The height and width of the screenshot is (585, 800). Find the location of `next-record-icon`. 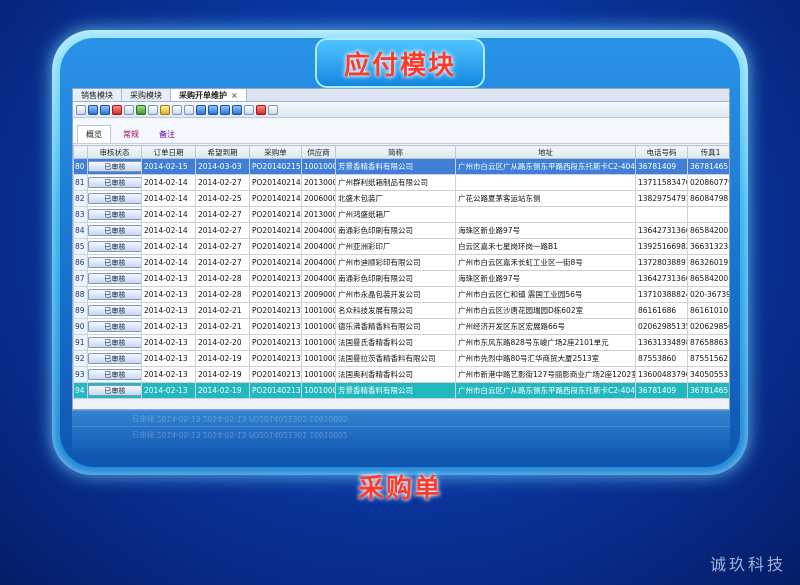

next-record-icon is located at coordinates (225, 109).